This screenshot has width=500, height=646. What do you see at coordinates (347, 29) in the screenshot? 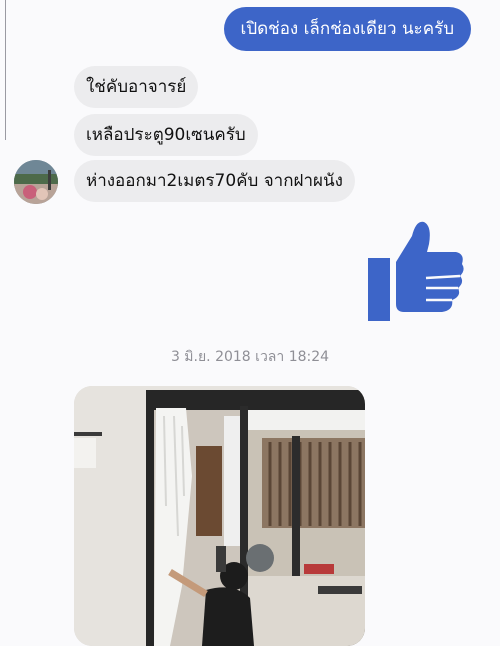
I see `sent-message-bubble: เปิดช่อง เล็กช่องเดียว นะครับ` at bounding box center [347, 29].